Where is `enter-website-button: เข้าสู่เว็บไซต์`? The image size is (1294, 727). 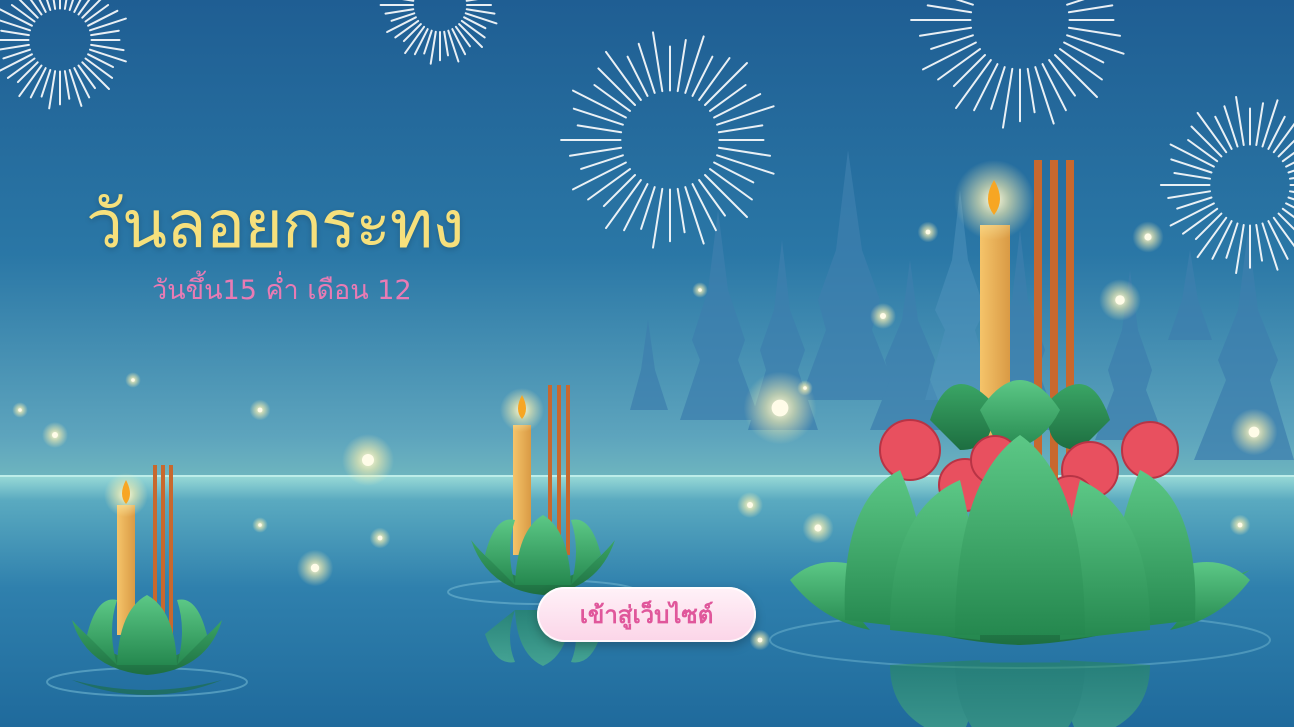 enter-website-button: เข้าสู่เว็บไซต์ is located at coordinates (646, 614).